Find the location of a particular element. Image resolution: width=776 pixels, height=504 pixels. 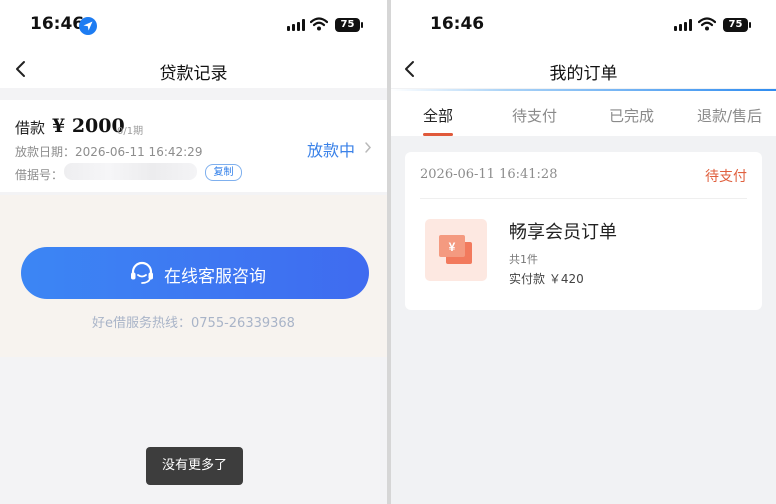

order-tabs: 全部 待支付 已完成 退款/售后 is located at coordinates (583, 113).